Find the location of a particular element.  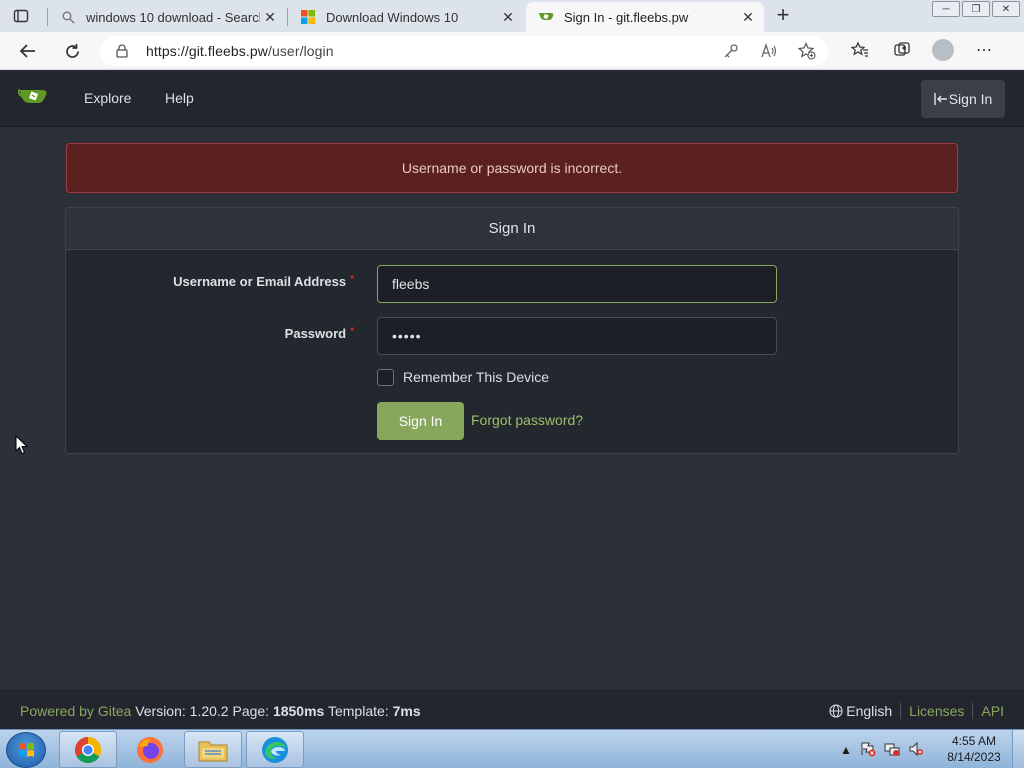

sign-in-card-title: Sign In is located at coordinates (512, 229).